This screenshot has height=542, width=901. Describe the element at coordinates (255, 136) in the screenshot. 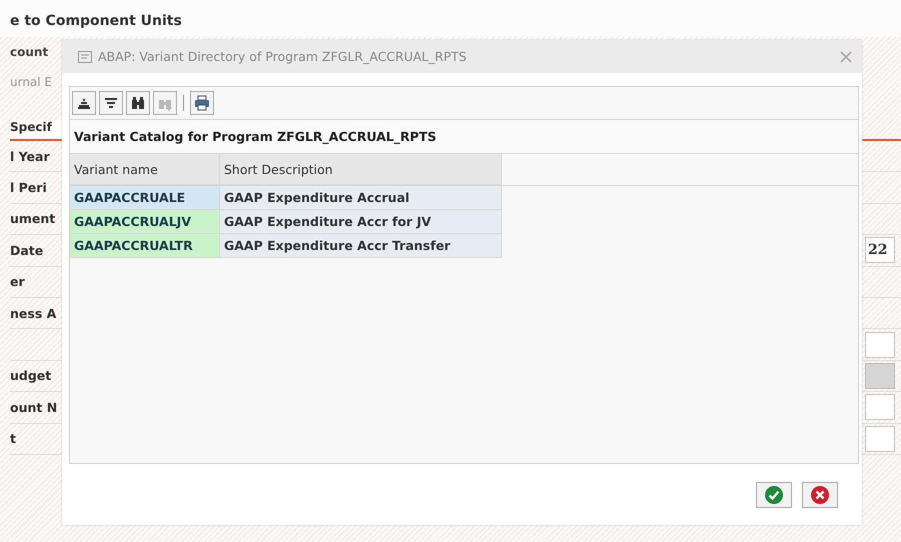

I see `catalog-title: Variant Catalog for Program ZFGLR_ACCRUAL_RPTS` at that location.